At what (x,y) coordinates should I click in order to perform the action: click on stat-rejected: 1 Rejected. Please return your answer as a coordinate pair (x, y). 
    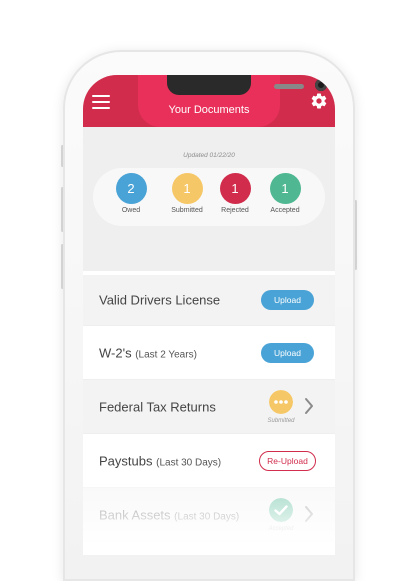
    Looking at the image, I should click on (235, 193).